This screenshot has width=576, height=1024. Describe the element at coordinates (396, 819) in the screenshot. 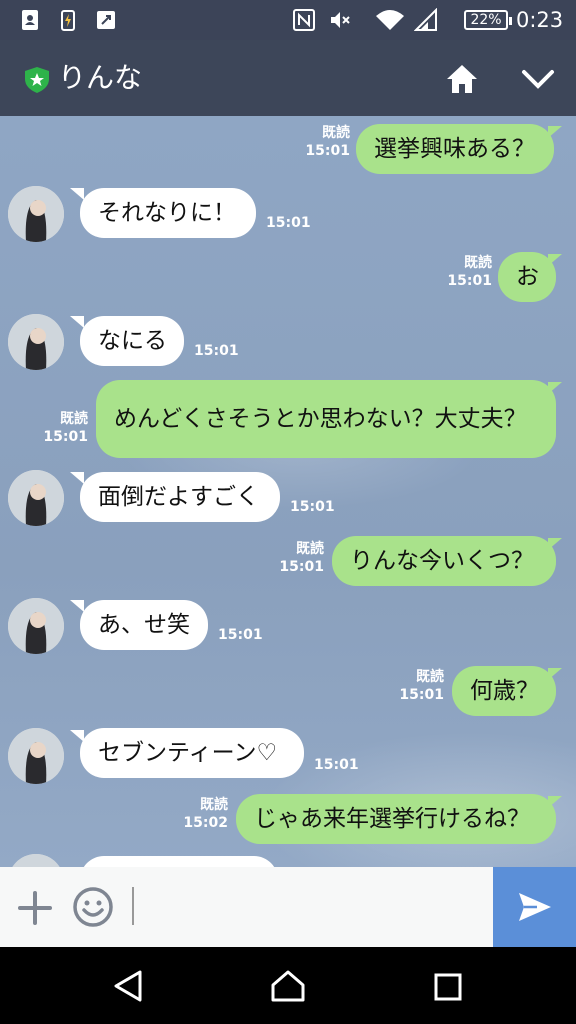

I see `message-bubble: じゃあ来年選挙行けるね？` at that location.